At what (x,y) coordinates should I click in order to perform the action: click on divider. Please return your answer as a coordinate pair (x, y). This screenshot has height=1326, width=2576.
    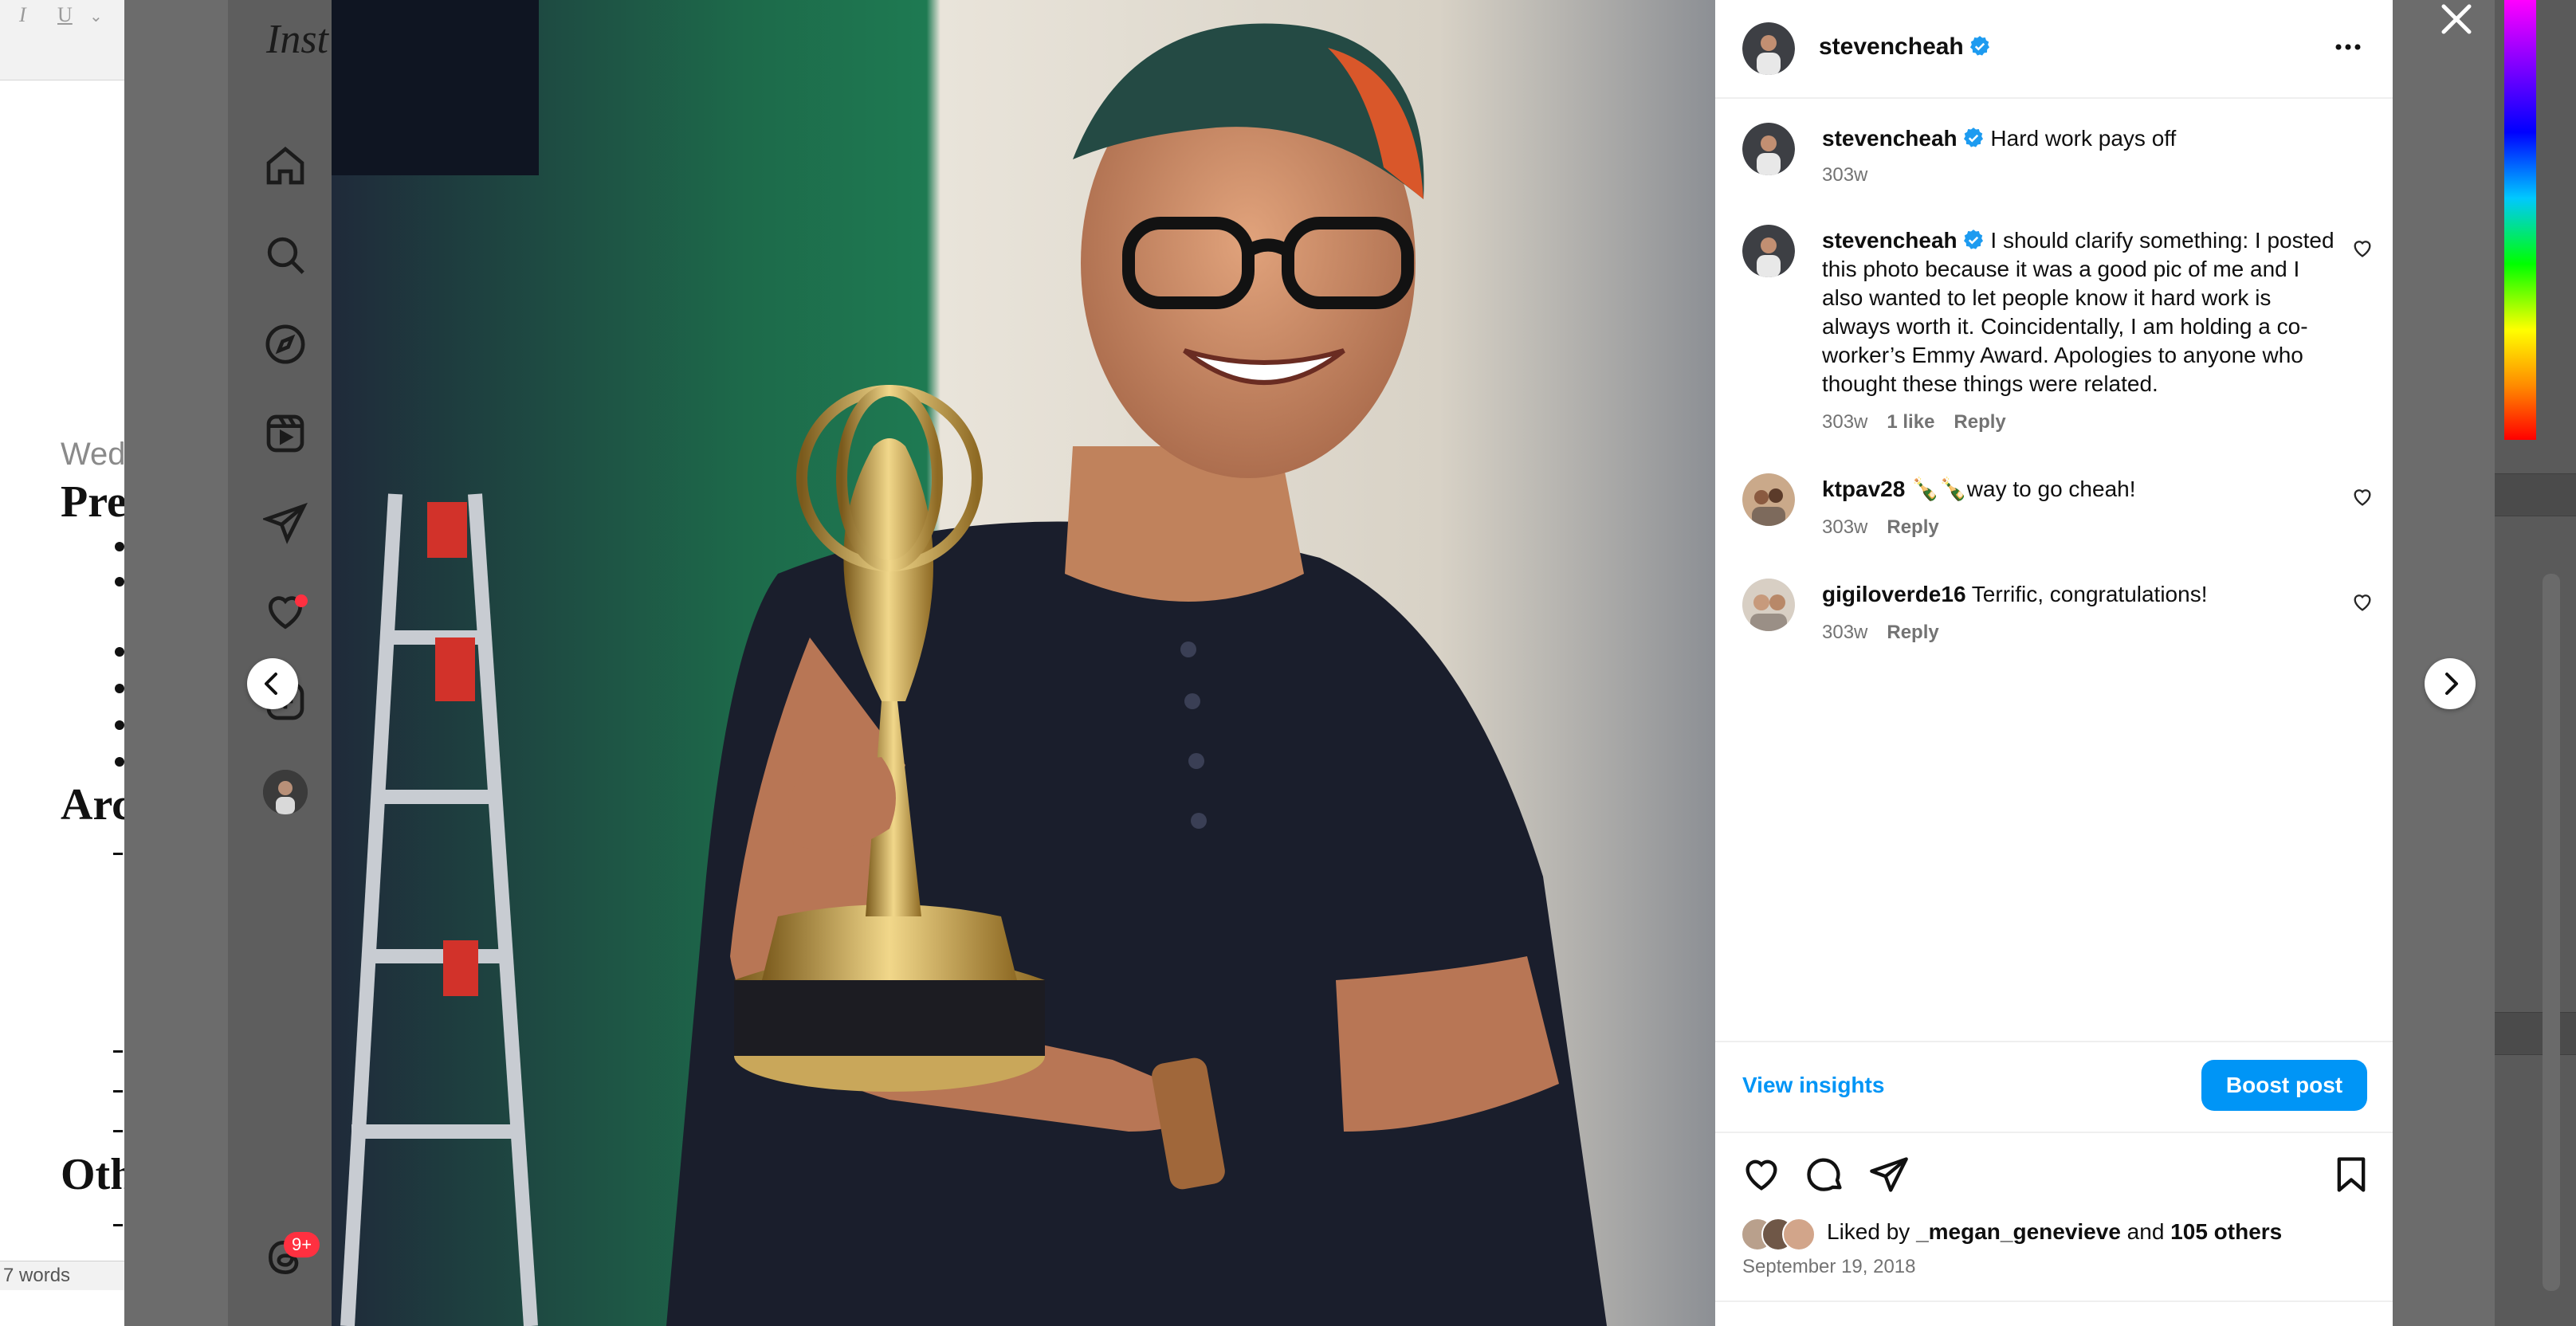
    Looking at the image, I should click on (2054, 1301).